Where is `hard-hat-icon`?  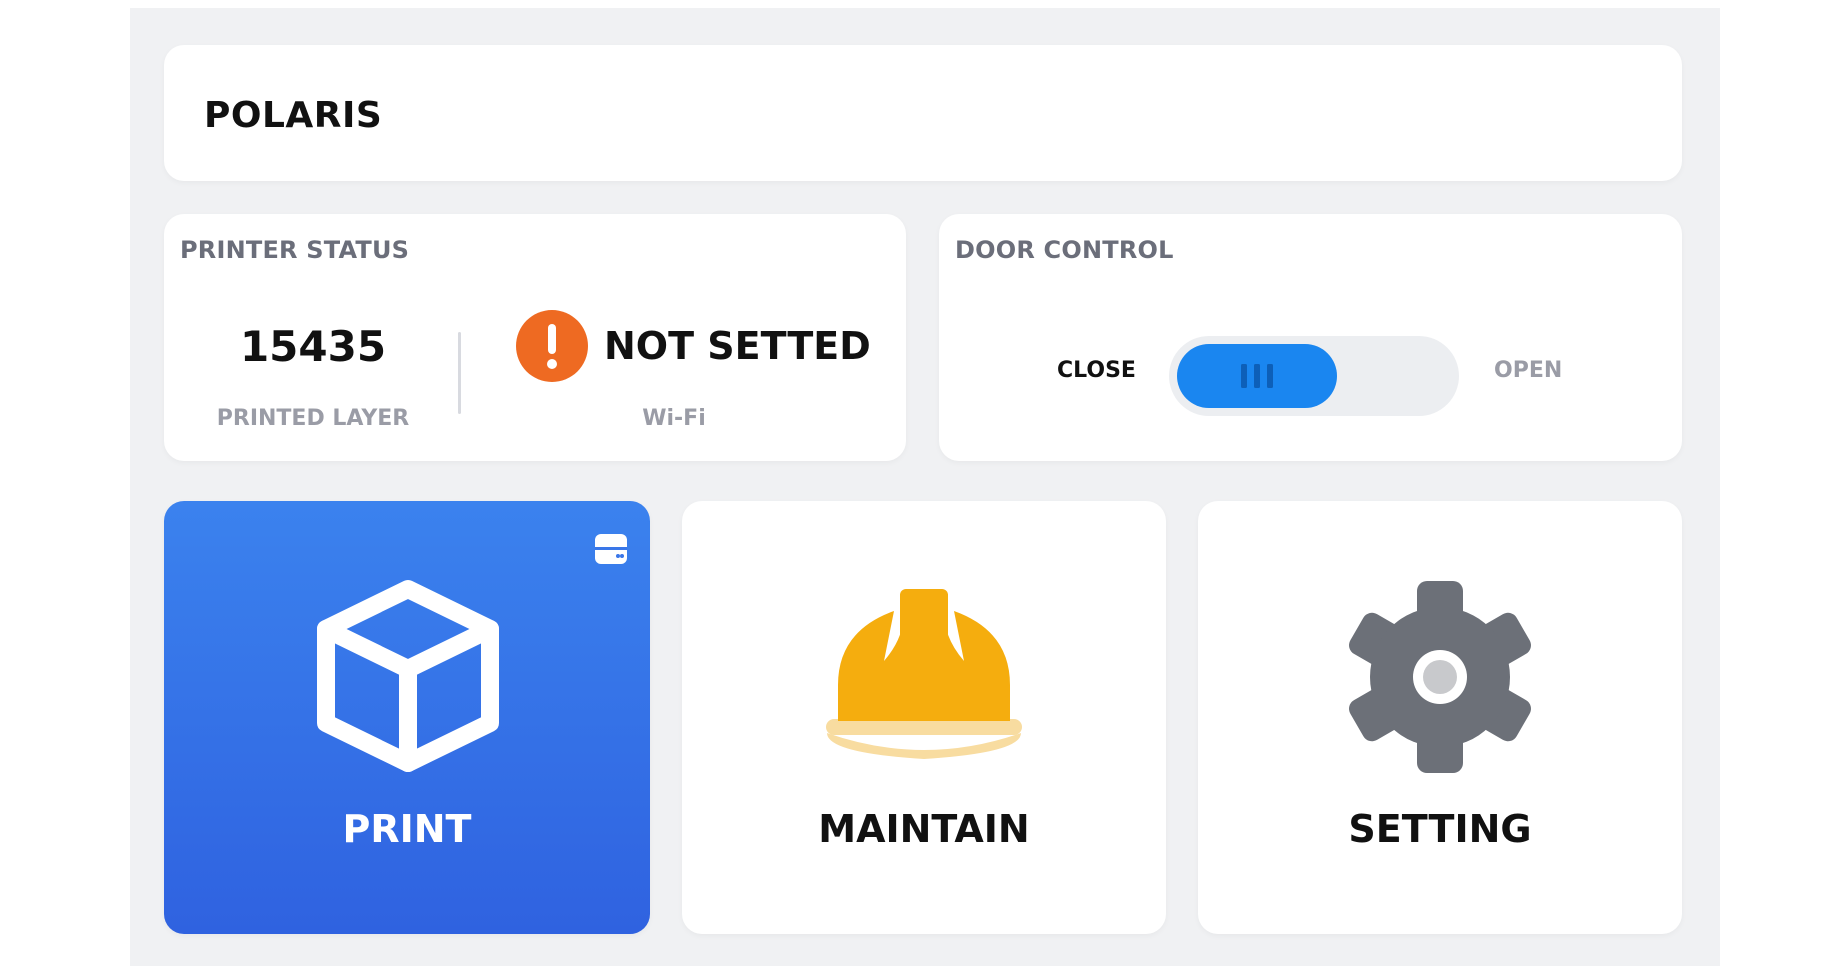
hard-hat-icon is located at coordinates (924, 674).